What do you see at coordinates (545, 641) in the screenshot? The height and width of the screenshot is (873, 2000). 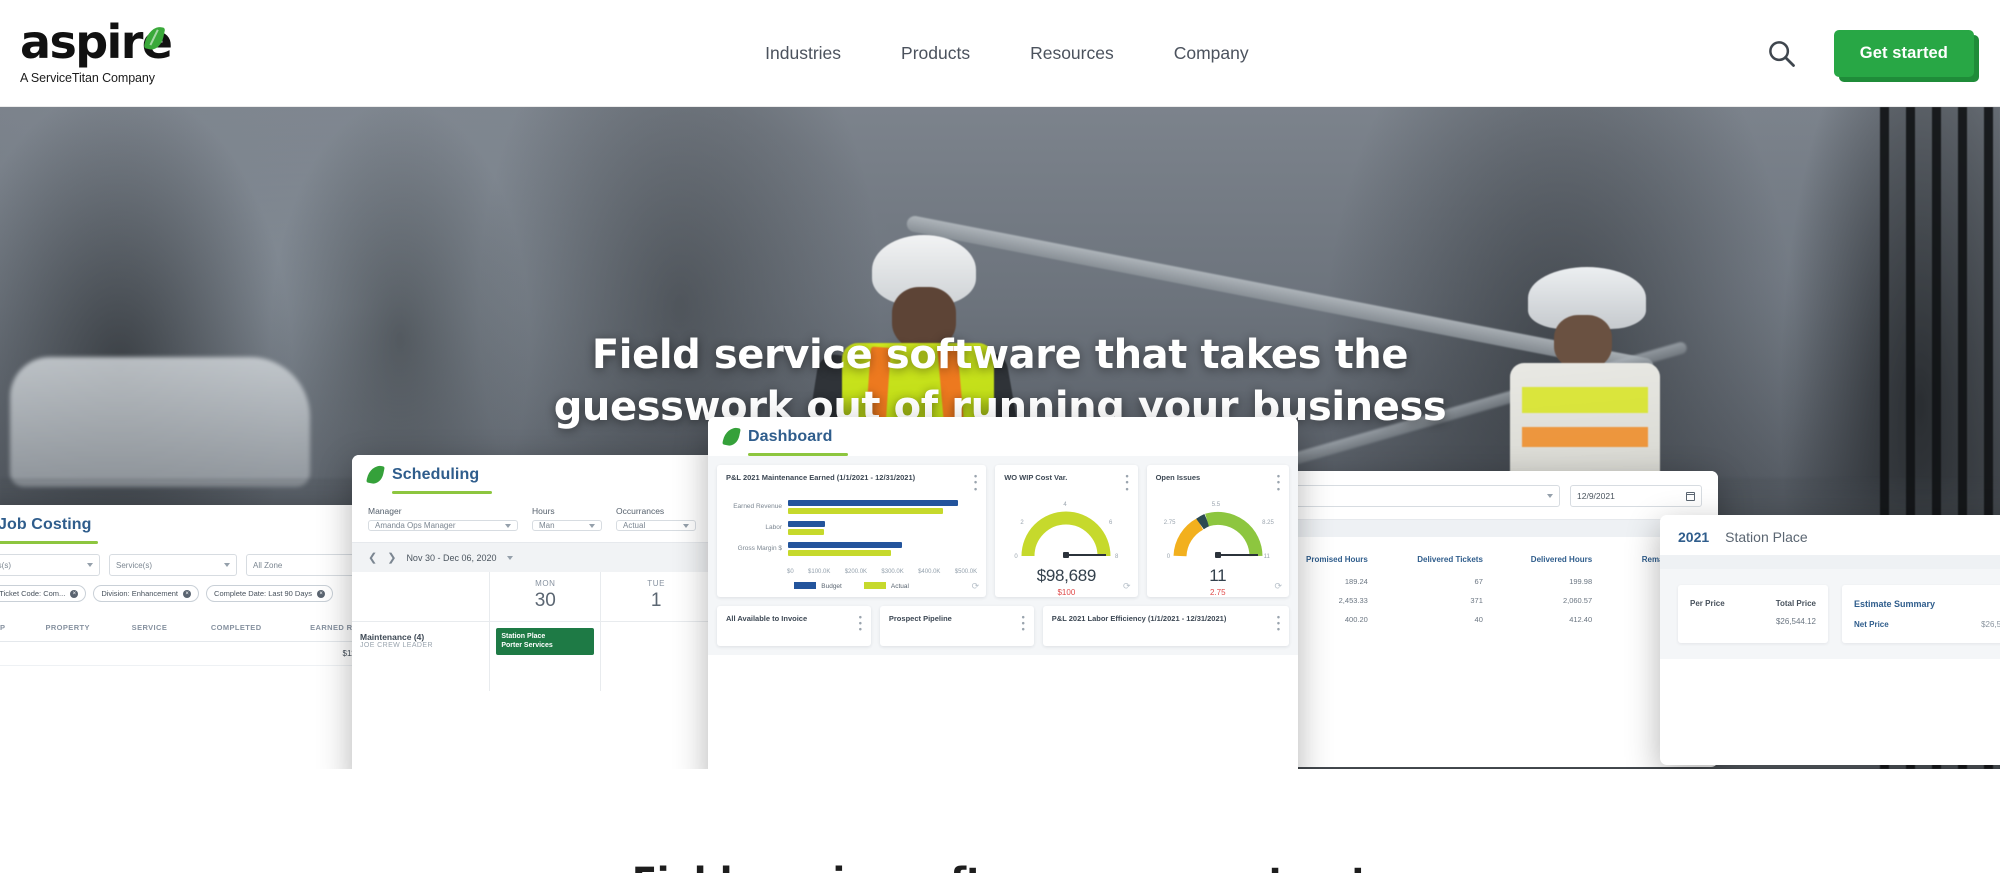 I see `schedule-event: Station Place Porter Services` at bounding box center [545, 641].